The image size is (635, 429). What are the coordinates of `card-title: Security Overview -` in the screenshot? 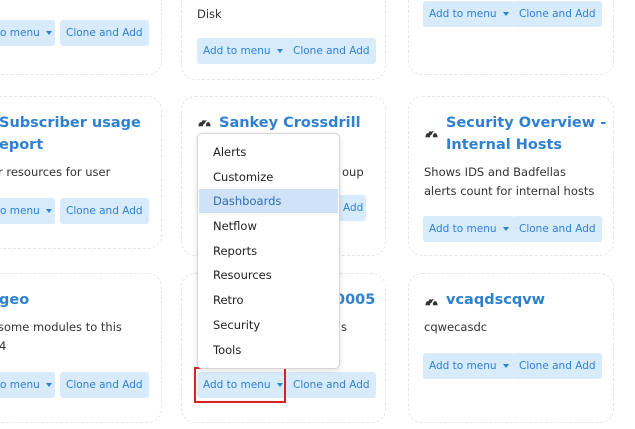 It's located at (526, 123).